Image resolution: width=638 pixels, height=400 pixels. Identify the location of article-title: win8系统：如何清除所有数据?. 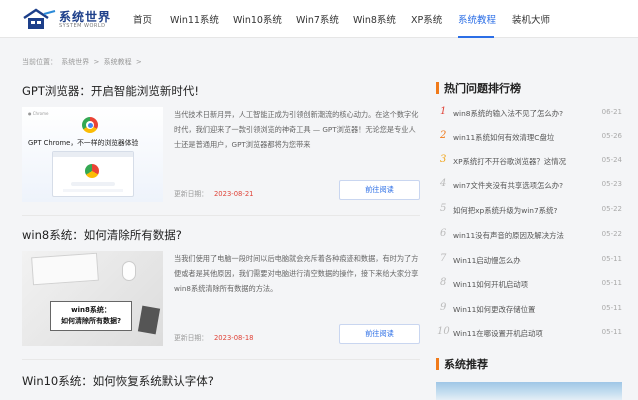
(102, 235).